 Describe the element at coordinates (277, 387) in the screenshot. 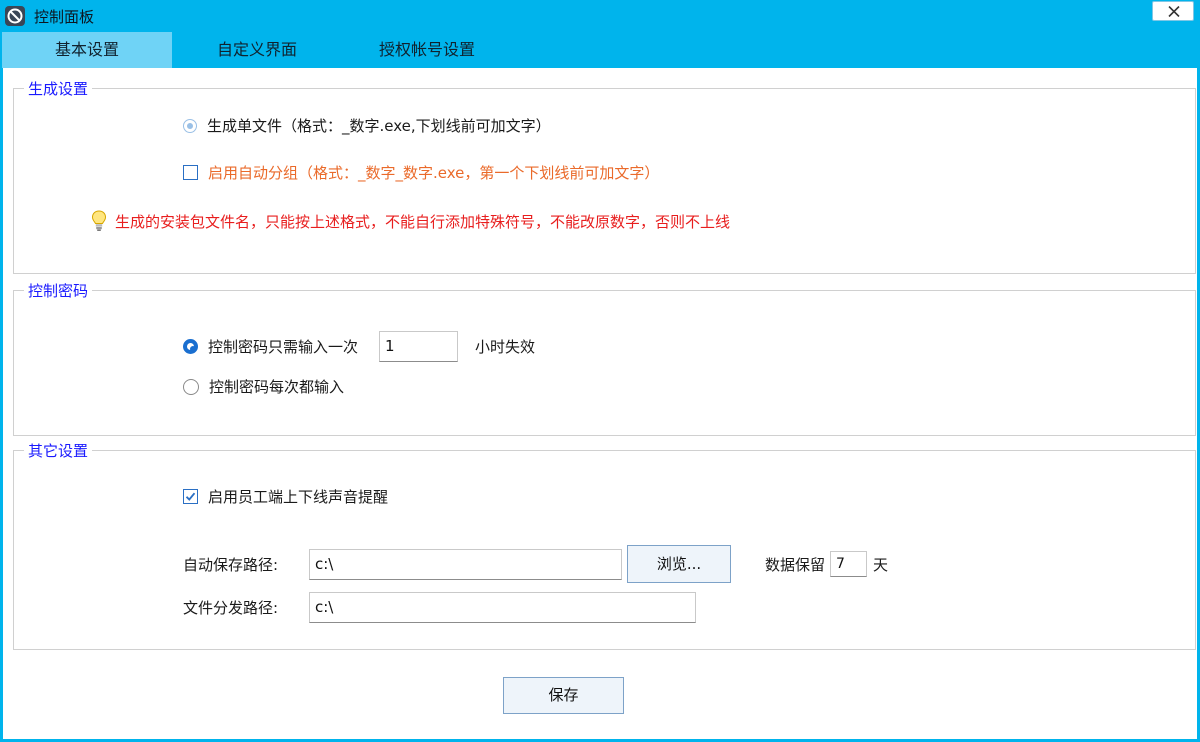

I see `password-every-label: 控制密码每次都输入` at that location.